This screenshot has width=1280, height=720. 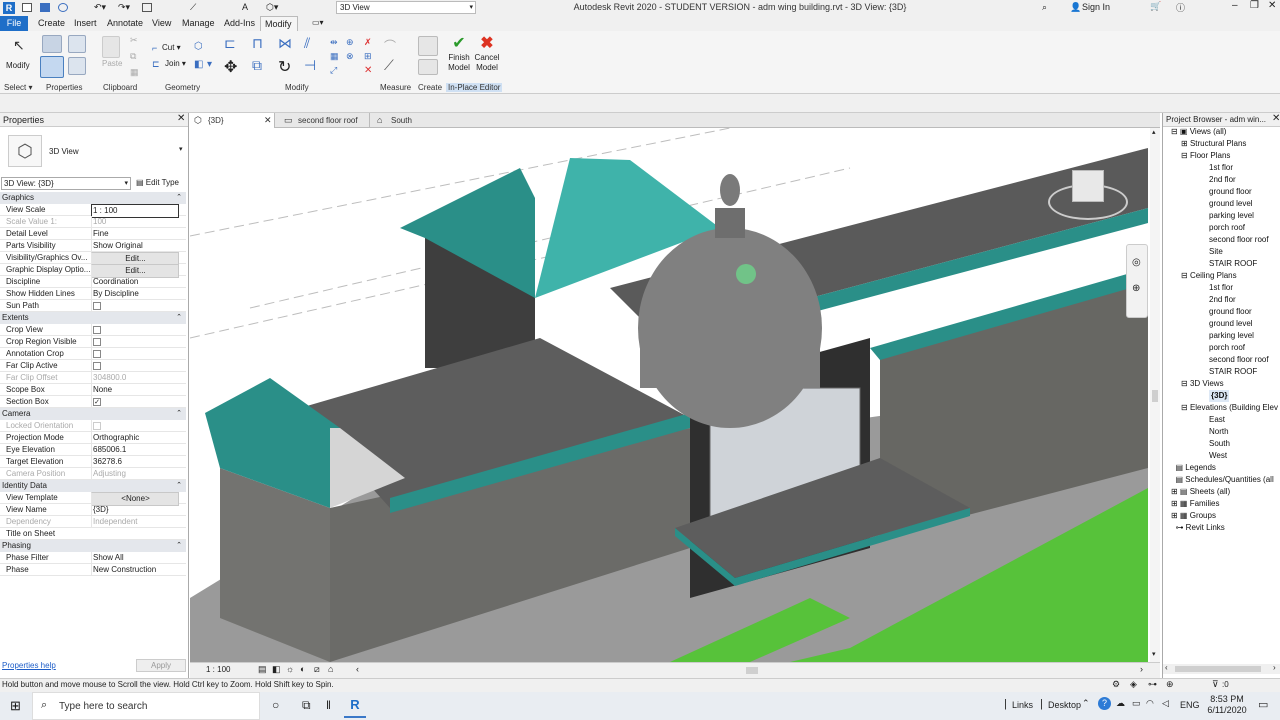 What do you see at coordinates (406, 7) in the screenshot?
I see `view-dropdown: 3D View ▾` at bounding box center [406, 7].